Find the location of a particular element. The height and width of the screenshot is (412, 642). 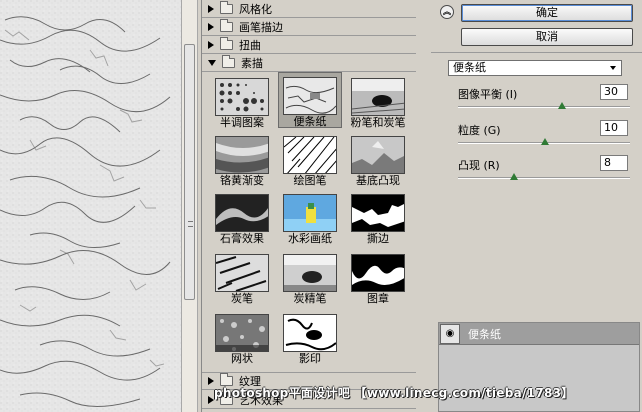

filter-thumb-photocopy: 影印 is located at coordinates (310, 338).